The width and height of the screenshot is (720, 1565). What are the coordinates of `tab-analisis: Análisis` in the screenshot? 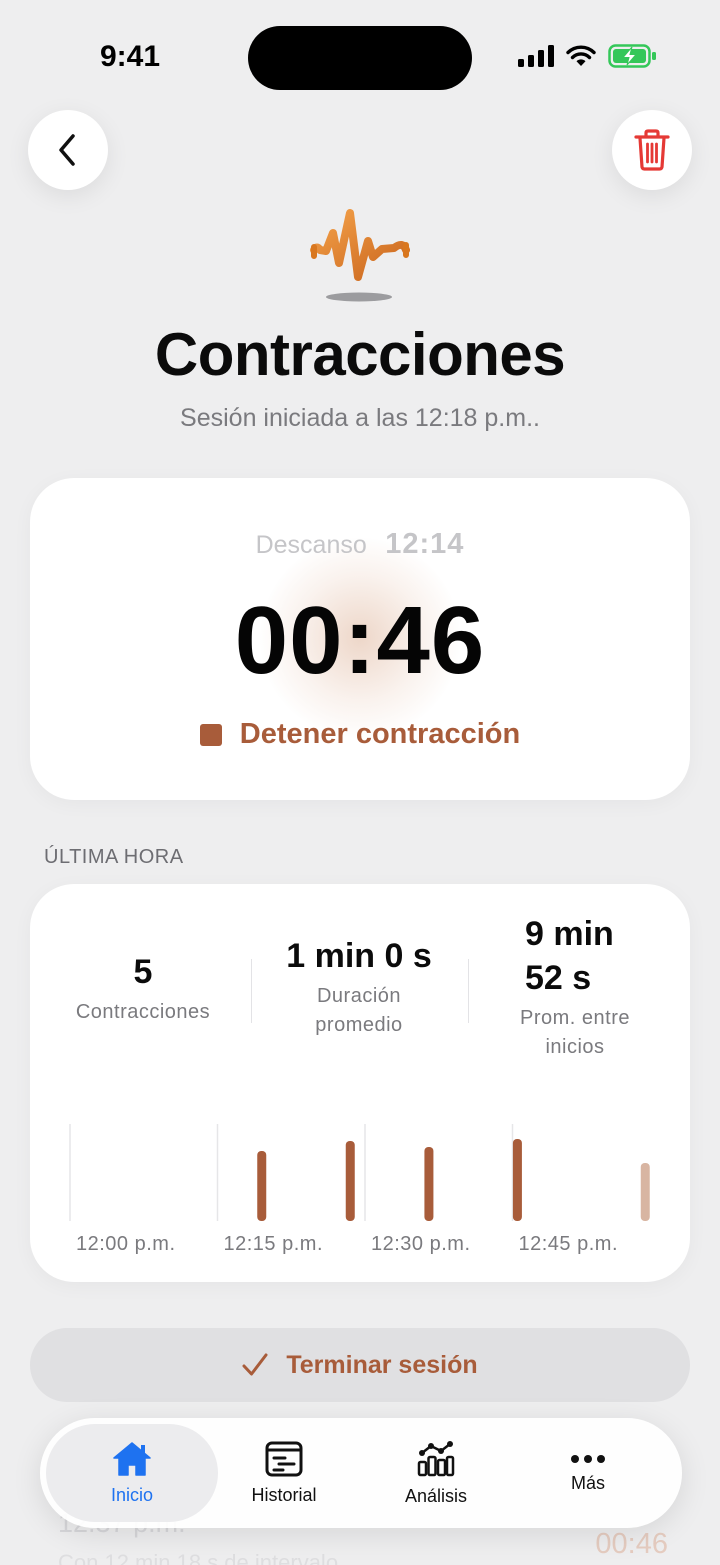 It's located at (436, 1473).